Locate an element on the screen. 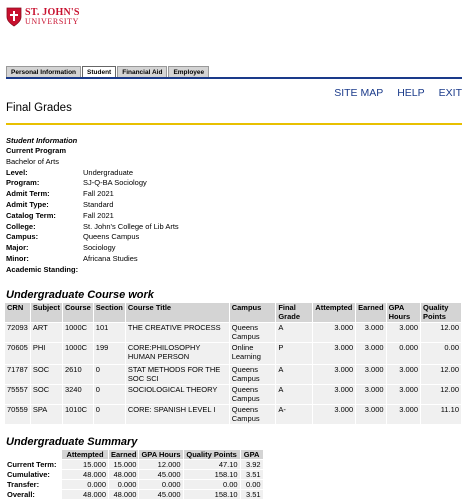 This screenshot has height=504, width=474. info-row: Admit Type: Standard is located at coordinates (92, 205).